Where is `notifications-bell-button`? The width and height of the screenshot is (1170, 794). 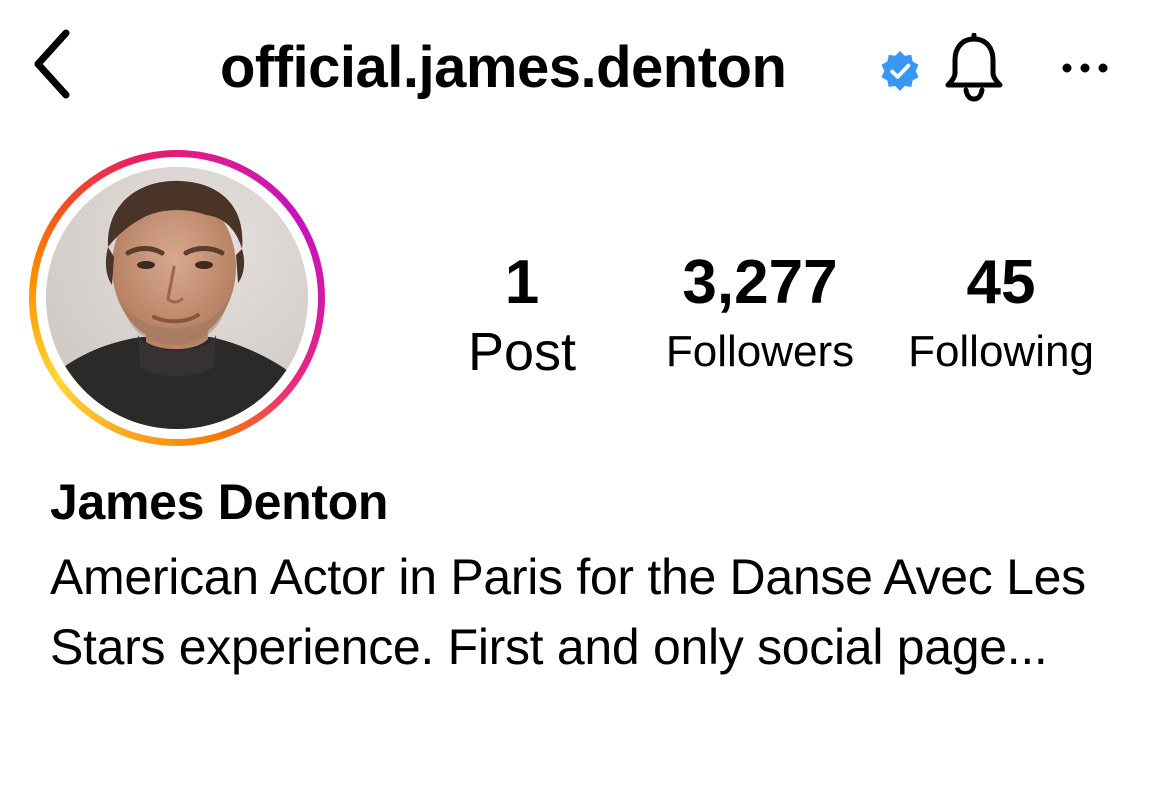 notifications-bell-button is located at coordinates (974, 68).